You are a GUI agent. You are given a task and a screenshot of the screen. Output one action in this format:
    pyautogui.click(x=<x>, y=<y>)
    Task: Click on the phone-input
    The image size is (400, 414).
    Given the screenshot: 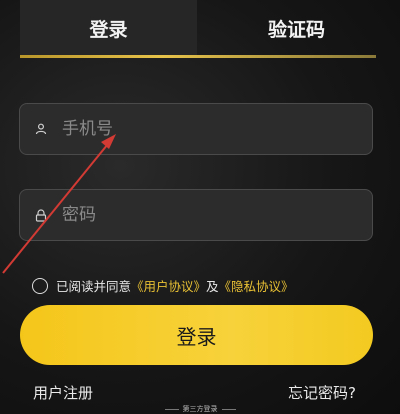 What is the action you would take?
    pyautogui.click(x=217, y=129)
    